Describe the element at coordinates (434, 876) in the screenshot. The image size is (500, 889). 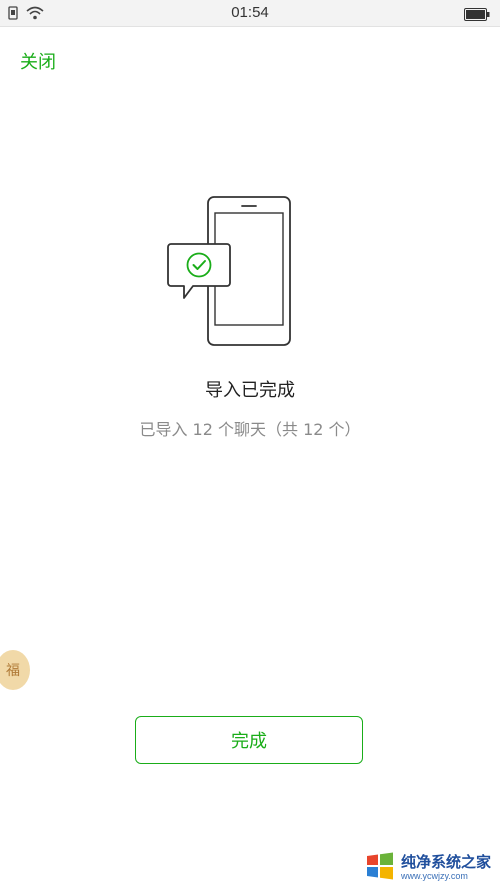
I see `watermark-url: www.ycwjzy.com` at that location.